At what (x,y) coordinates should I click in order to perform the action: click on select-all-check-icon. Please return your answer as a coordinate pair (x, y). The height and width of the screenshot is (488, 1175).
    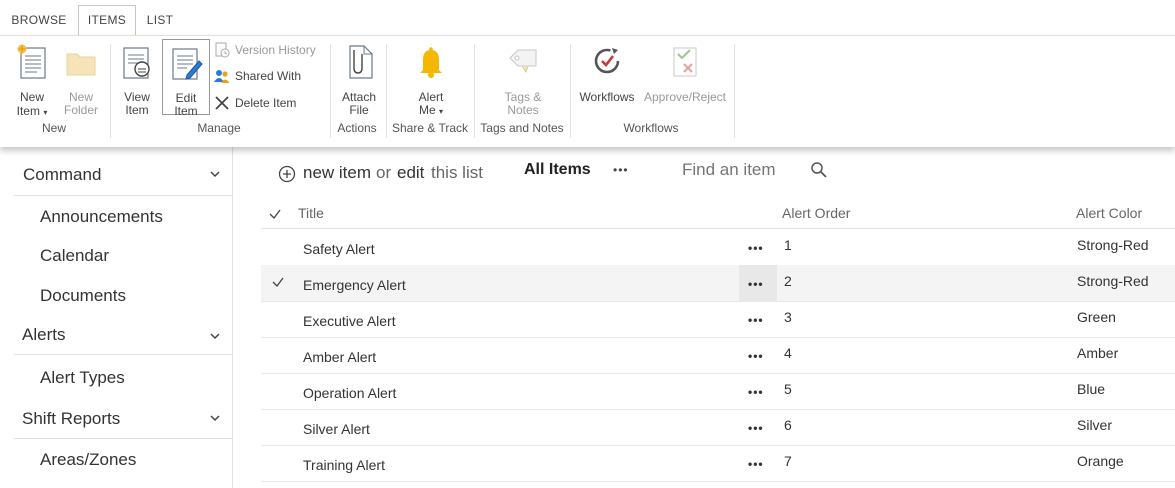
    Looking at the image, I should click on (275, 214).